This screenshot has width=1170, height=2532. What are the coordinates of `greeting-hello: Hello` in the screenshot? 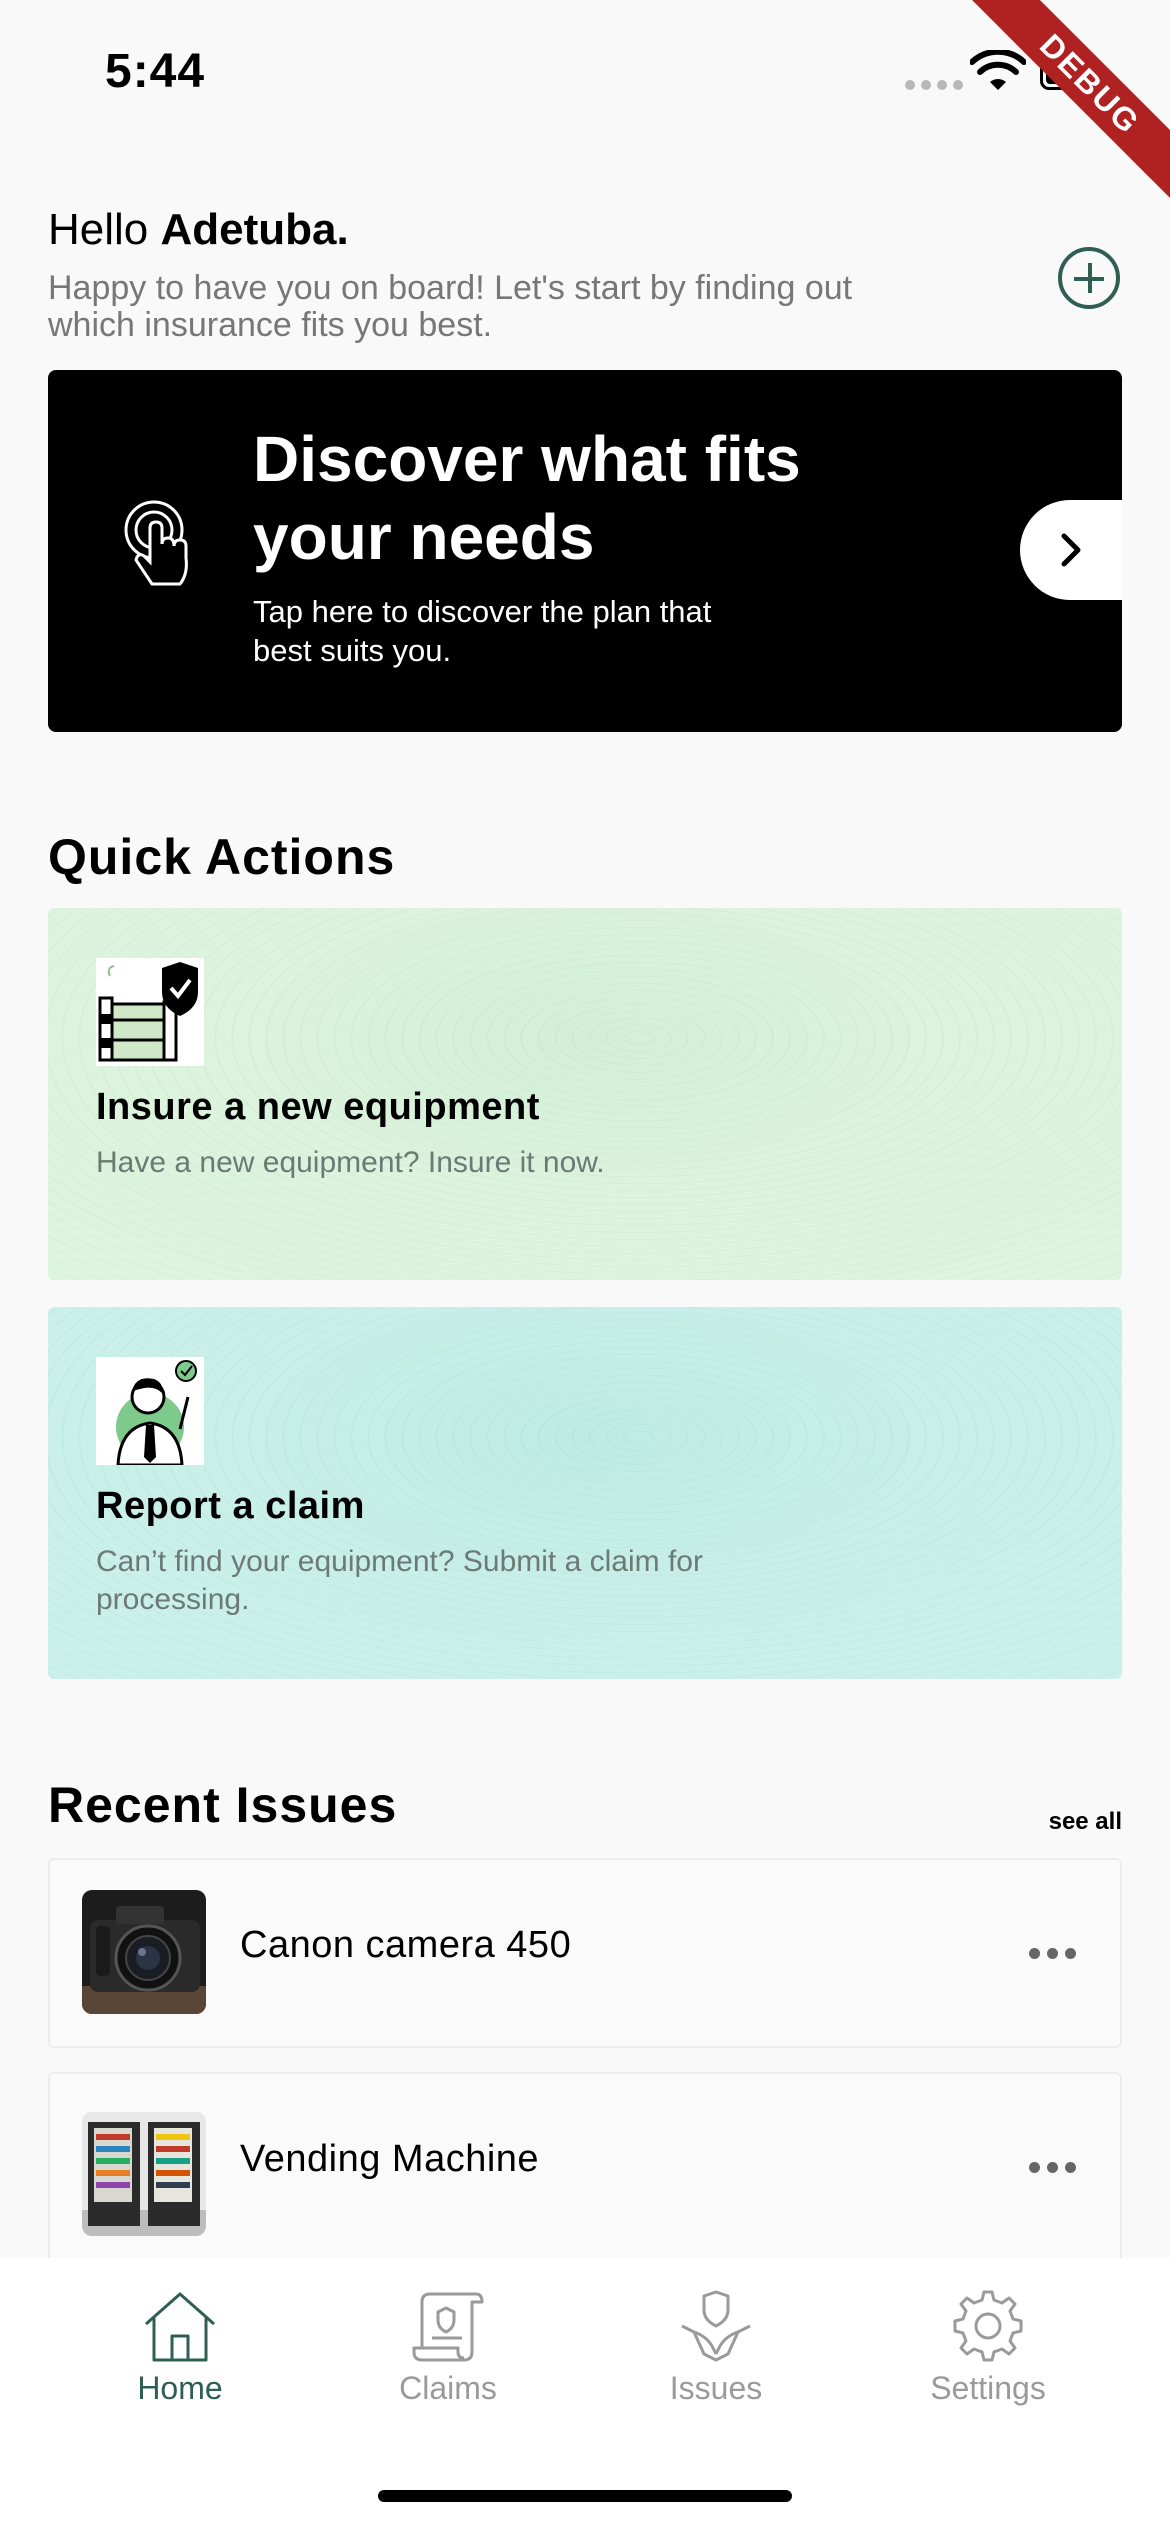 It's located at (98, 229).